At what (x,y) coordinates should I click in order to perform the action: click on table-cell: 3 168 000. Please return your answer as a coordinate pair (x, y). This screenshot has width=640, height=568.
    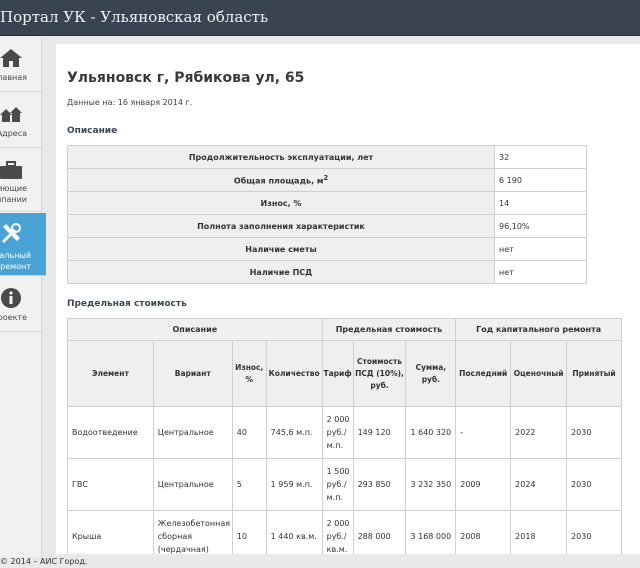
    Looking at the image, I should click on (431, 532).